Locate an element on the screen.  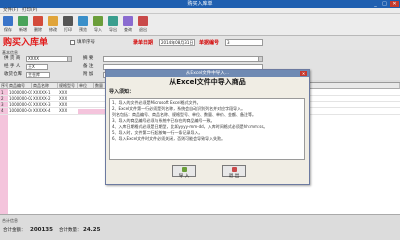
minimize-button: _ is located at coordinates (375, 4).